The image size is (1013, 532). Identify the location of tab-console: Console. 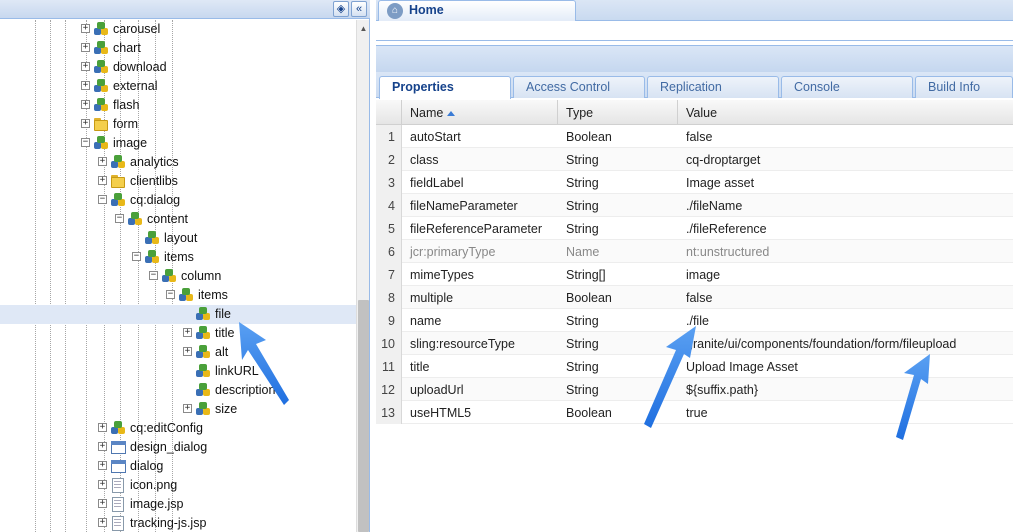
(847, 87).